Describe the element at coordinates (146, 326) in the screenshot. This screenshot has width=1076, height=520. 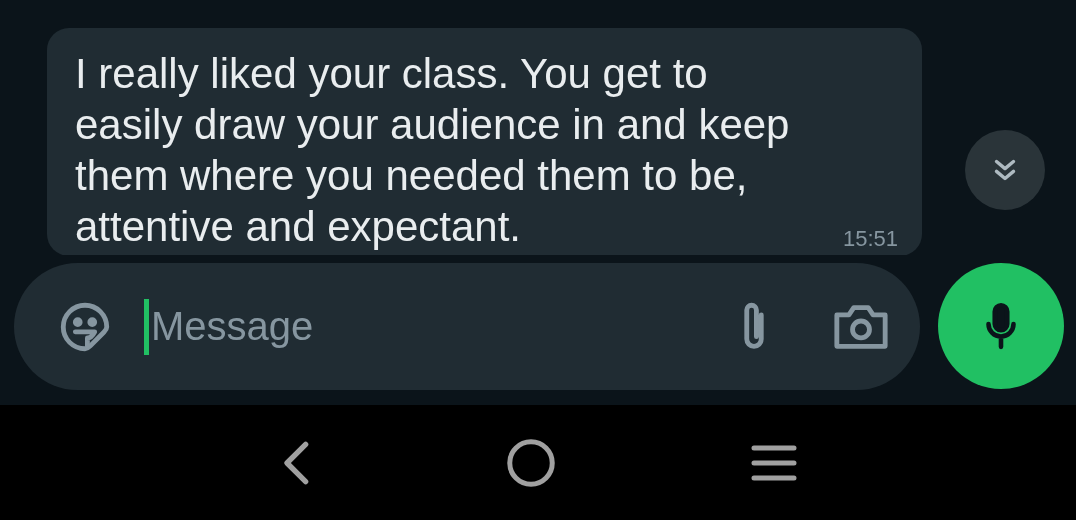
I see `text-cursor` at that location.